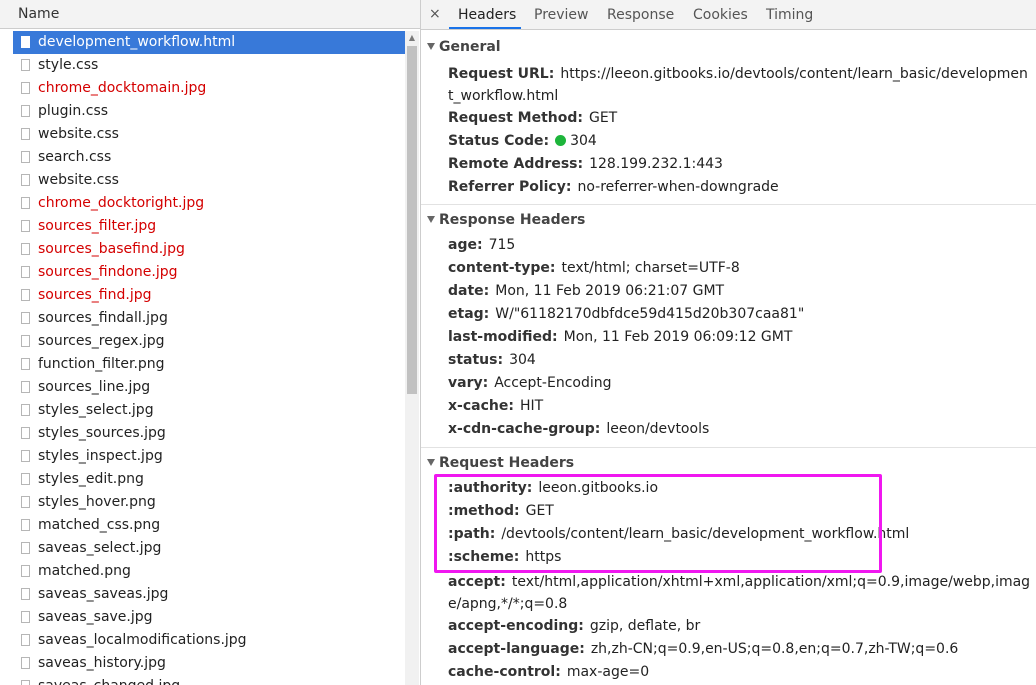 The height and width of the screenshot is (685, 1036). I want to click on tab-response: Response, so click(640, 15).